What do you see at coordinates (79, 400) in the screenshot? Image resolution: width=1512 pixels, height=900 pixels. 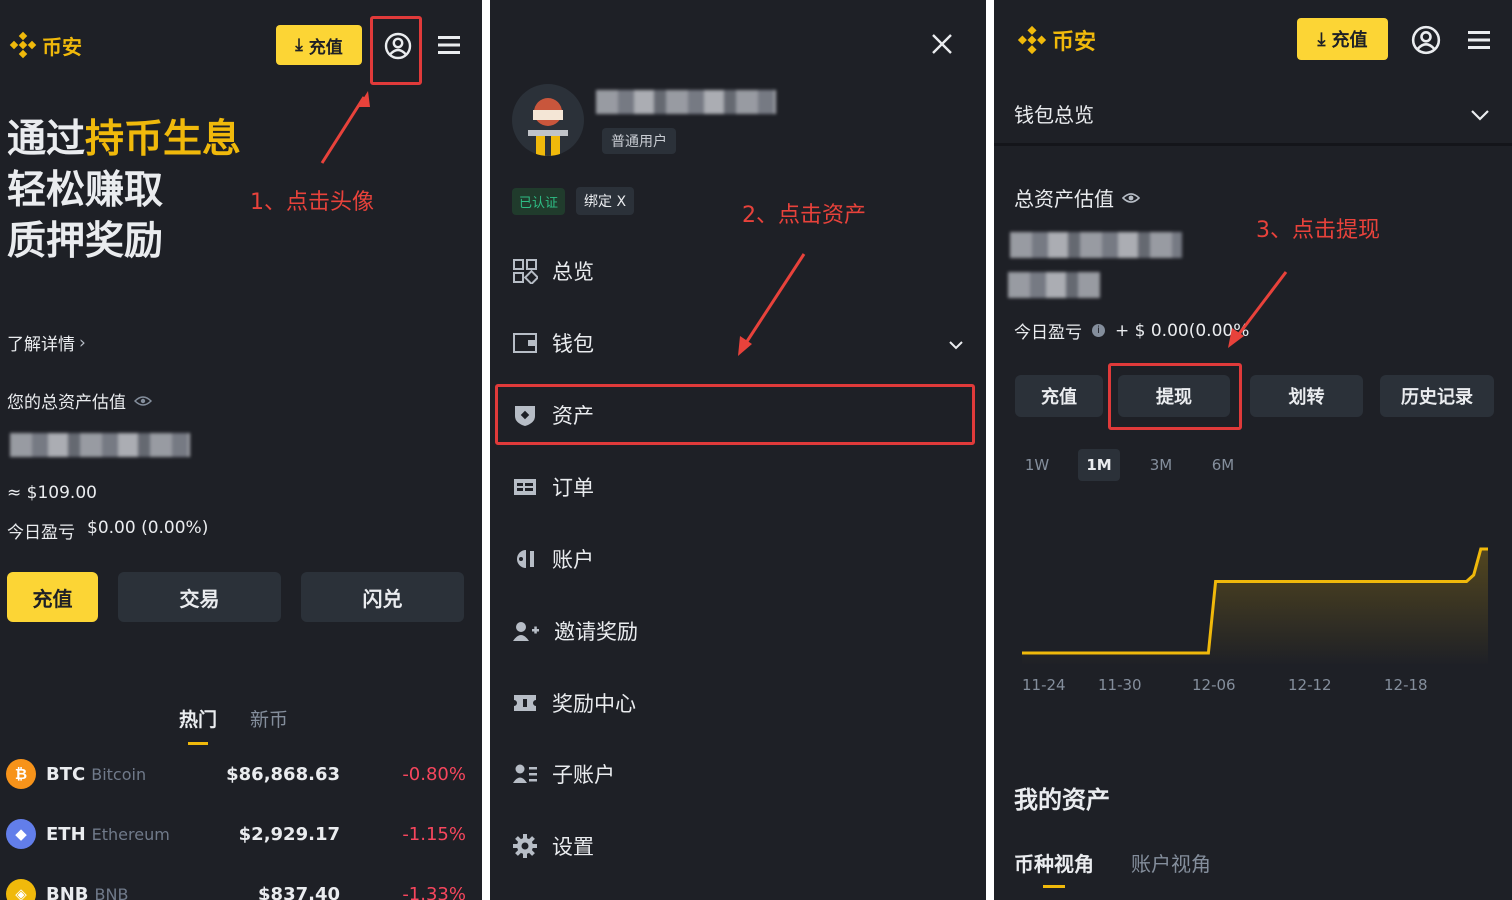 I see `total-assets-header: 您的总资产估值` at bounding box center [79, 400].